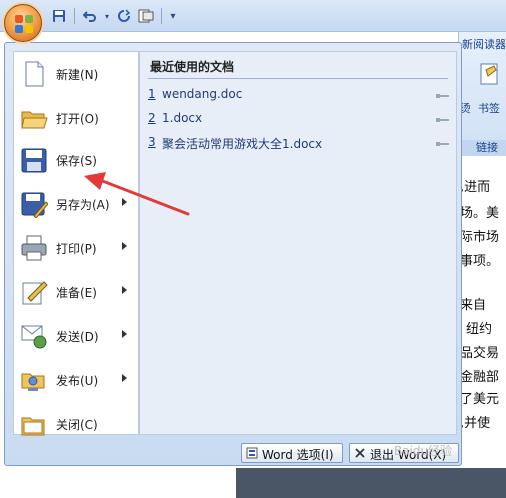 The height and width of the screenshot is (498, 506). What do you see at coordinates (107, 16) in the screenshot?
I see `undo-dropdown-icon: ▾` at bounding box center [107, 16].